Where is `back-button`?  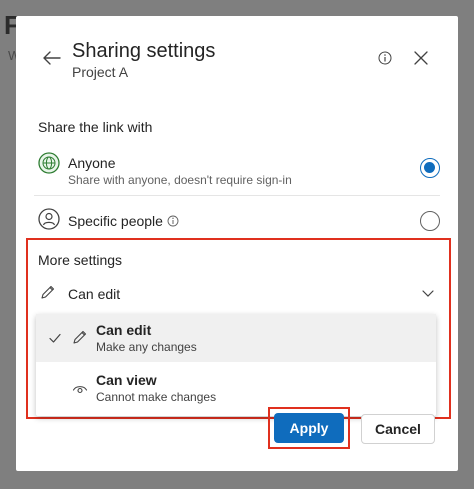
back-button is located at coordinates (52, 58).